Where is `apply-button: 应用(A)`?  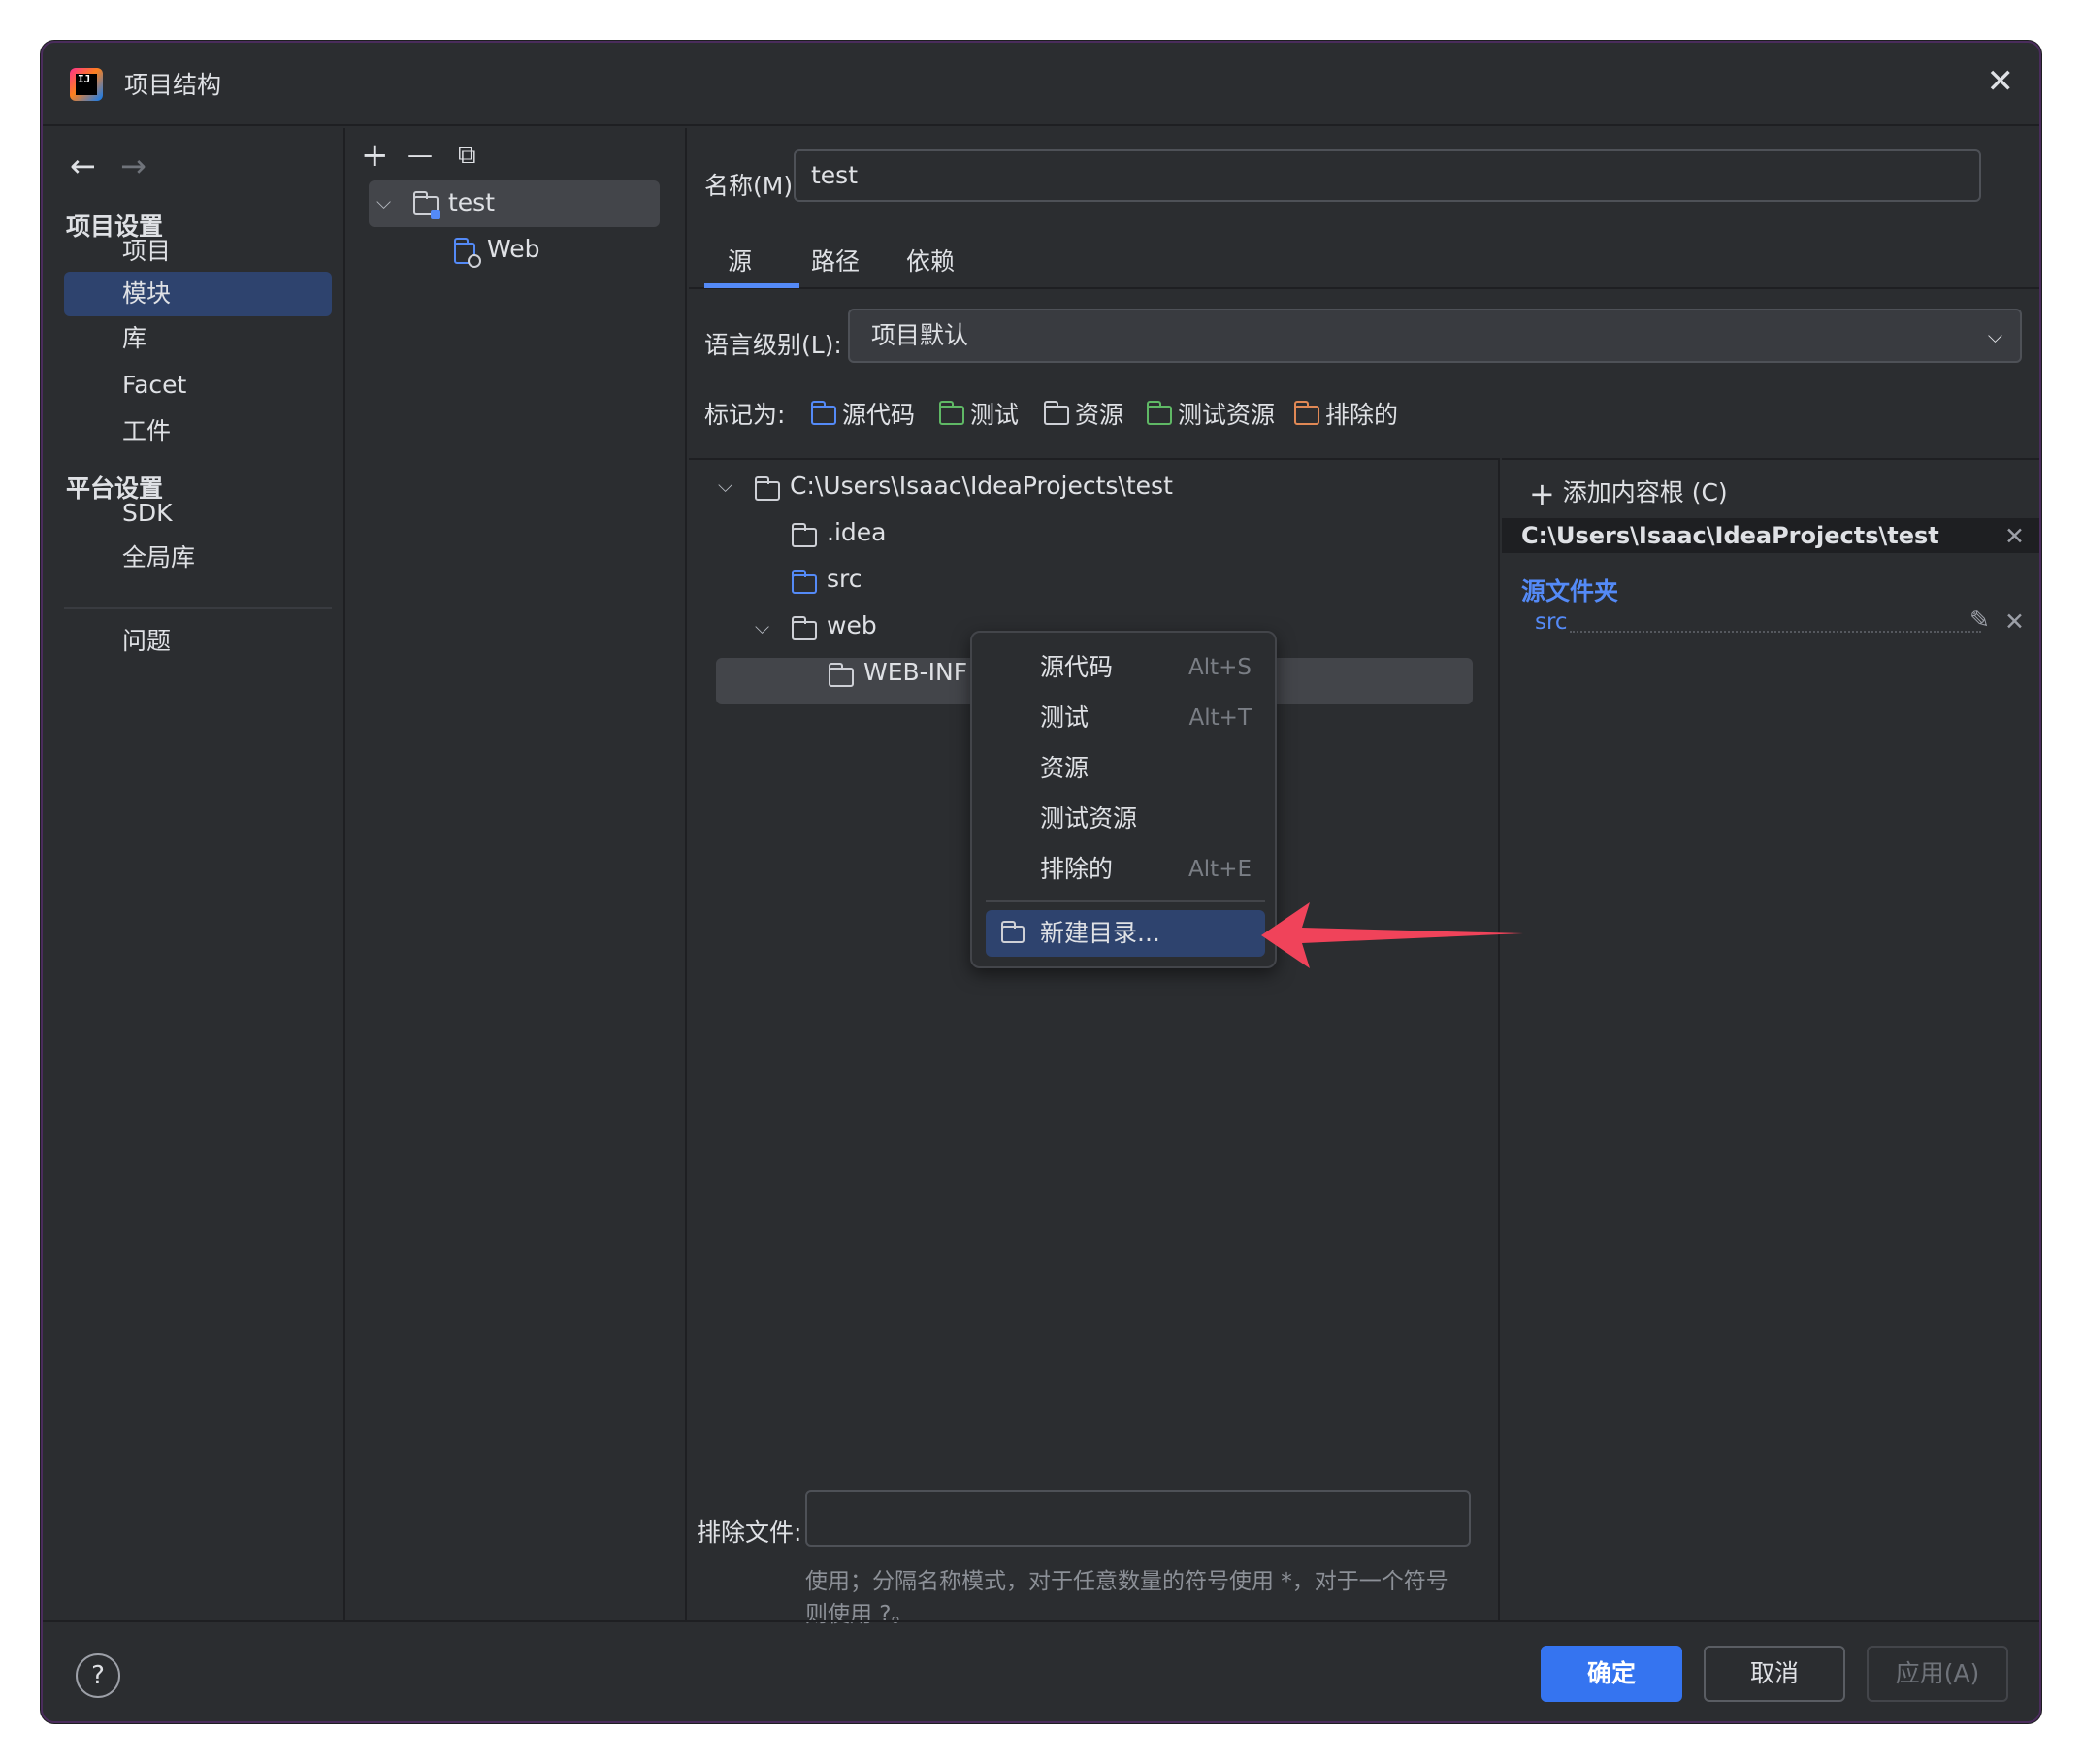 apply-button: 应用(A) is located at coordinates (1937, 1674).